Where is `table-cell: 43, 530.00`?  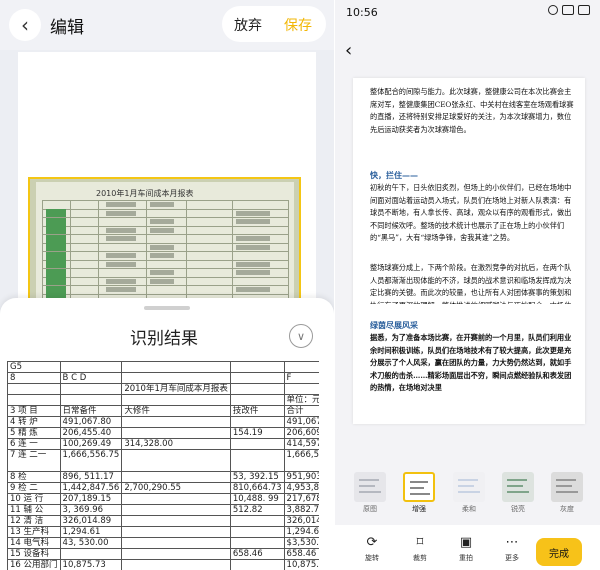
table-cell: 43, 530.00 is located at coordinates (91, 543).